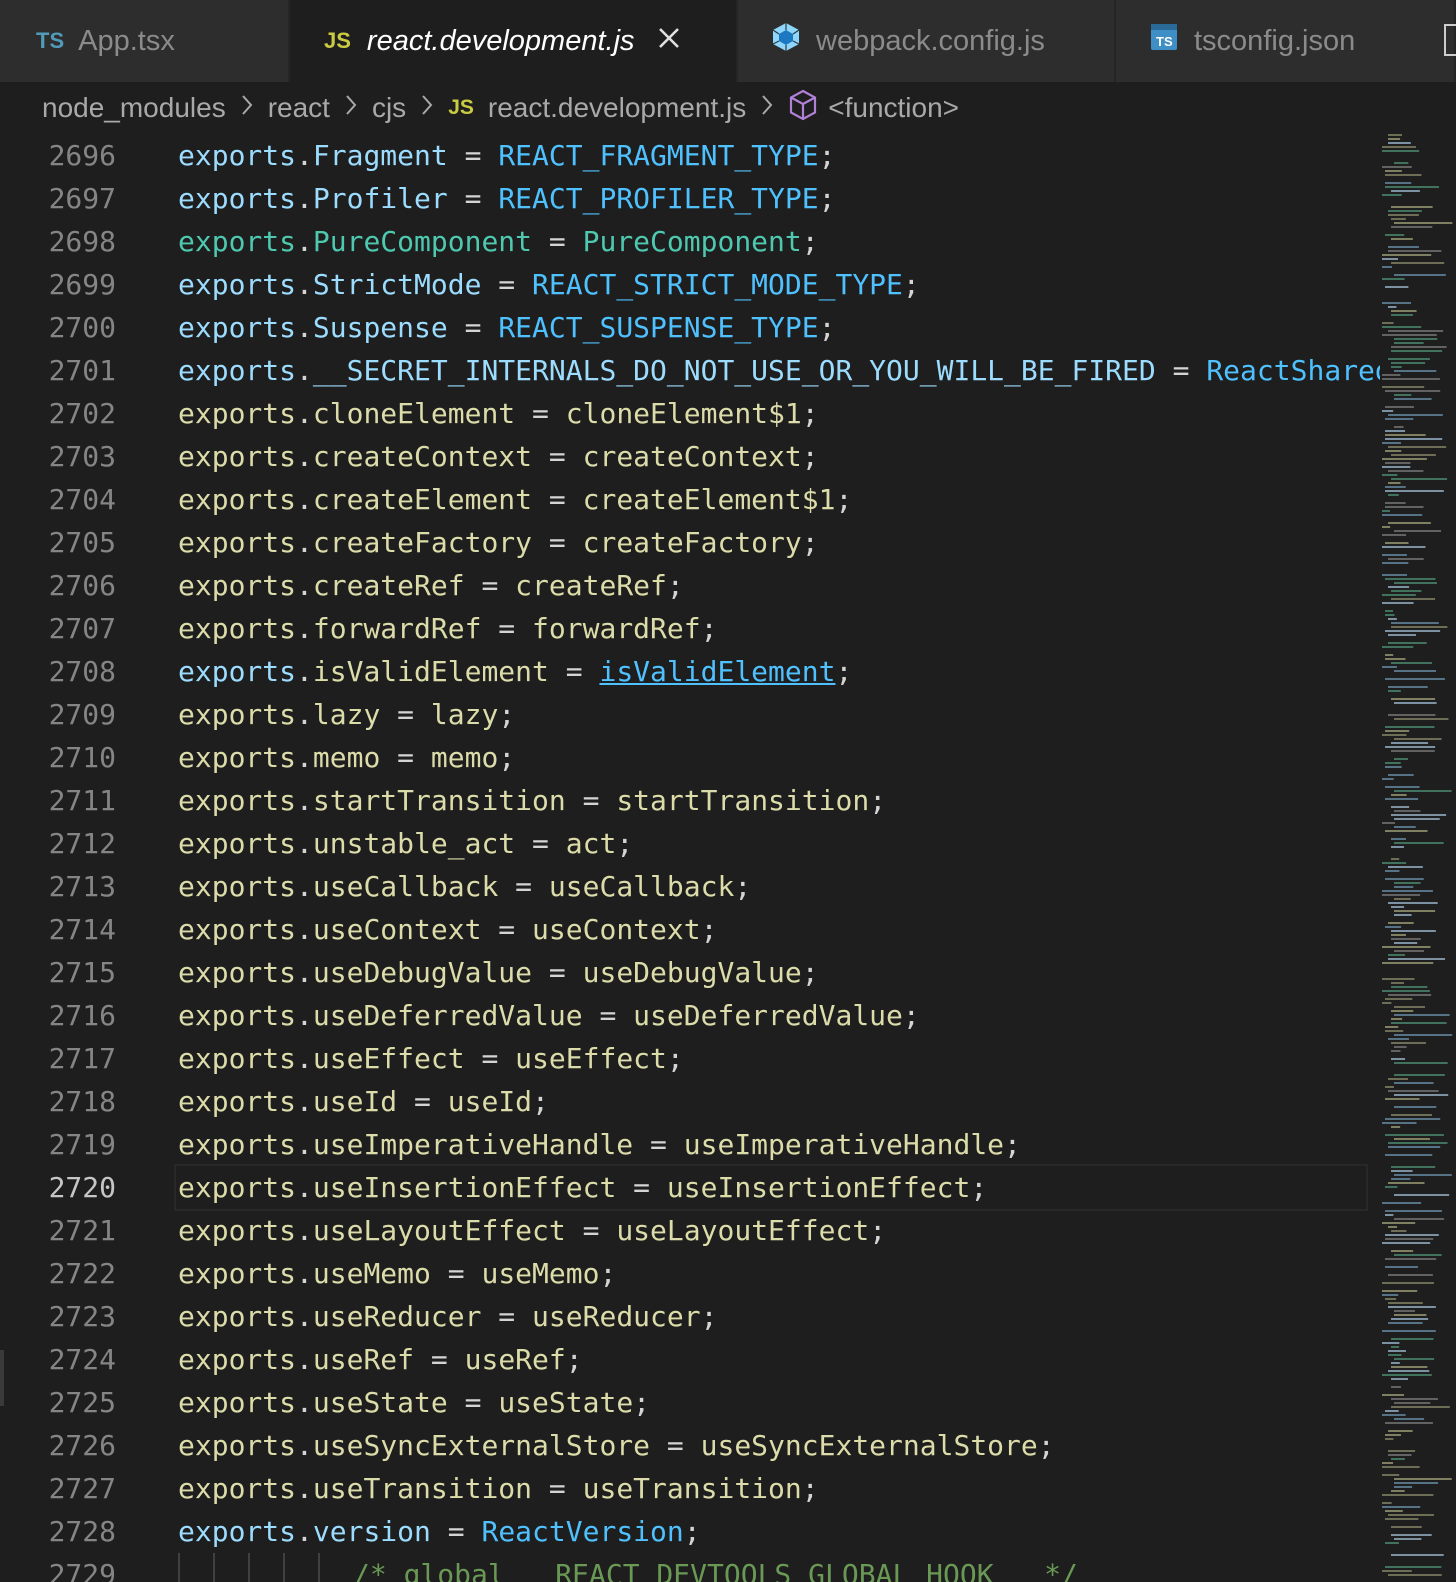 The image size is (1456, 1582). I want to click on code-line: 2717 exports.useEffect = useEffect;, so click(690, 1058).